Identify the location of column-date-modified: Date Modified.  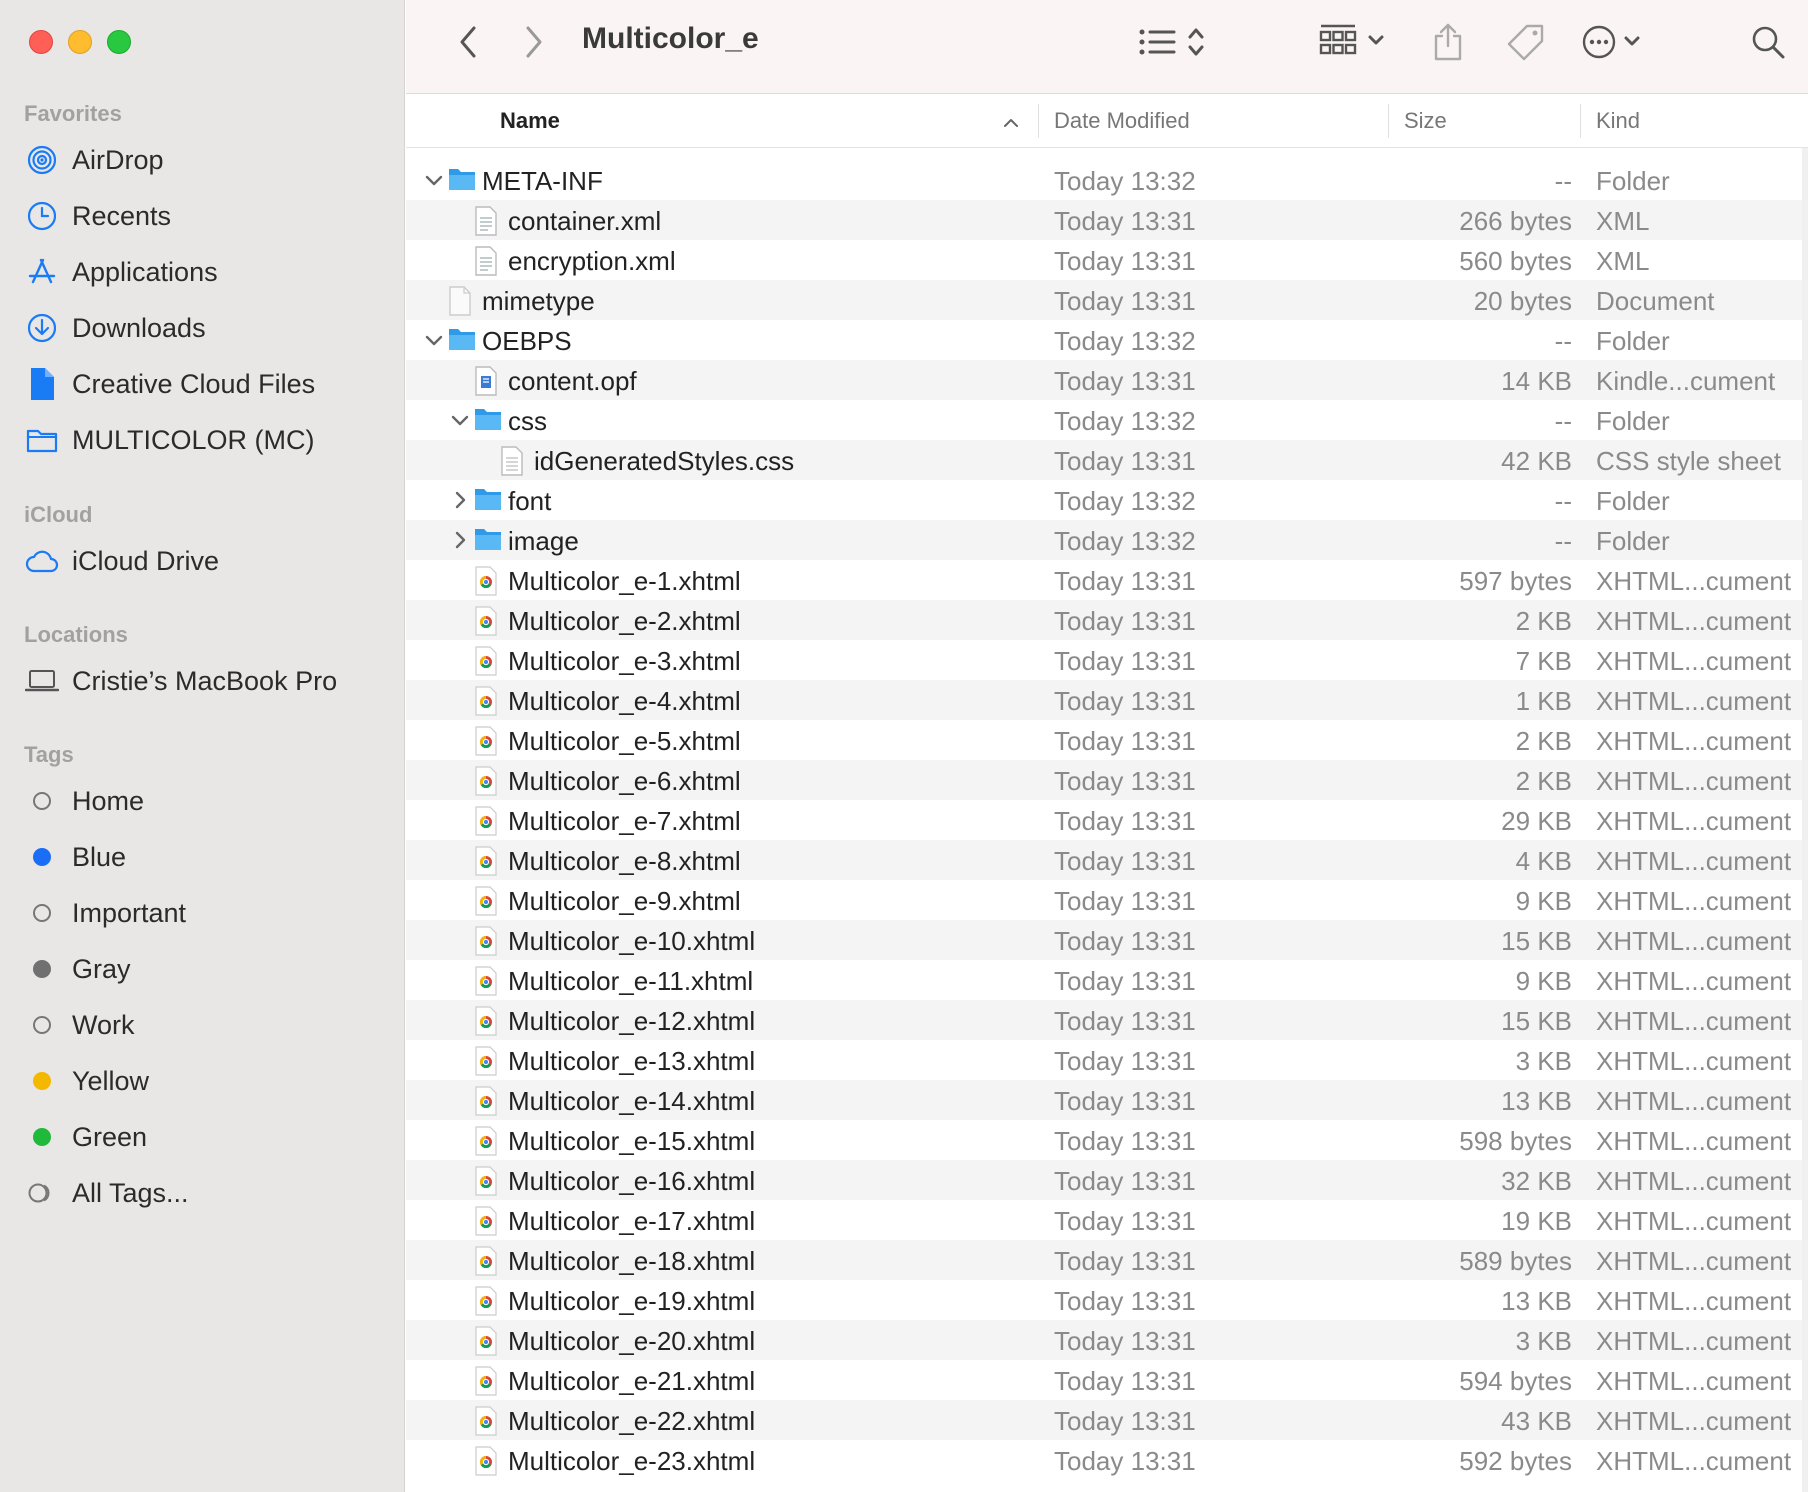
(1122, 121).